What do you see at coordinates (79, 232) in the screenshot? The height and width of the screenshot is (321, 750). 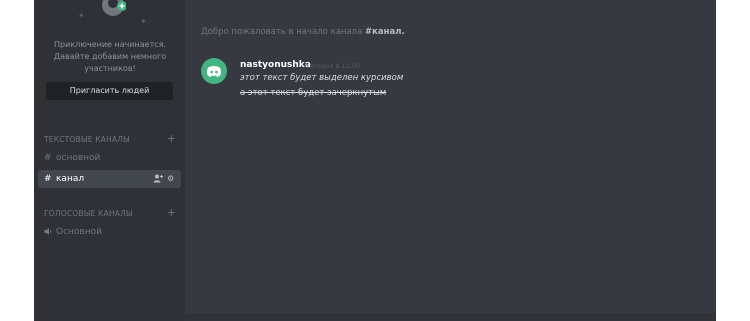 I see `channel-label: Основной` at bounding box center [79, 232].